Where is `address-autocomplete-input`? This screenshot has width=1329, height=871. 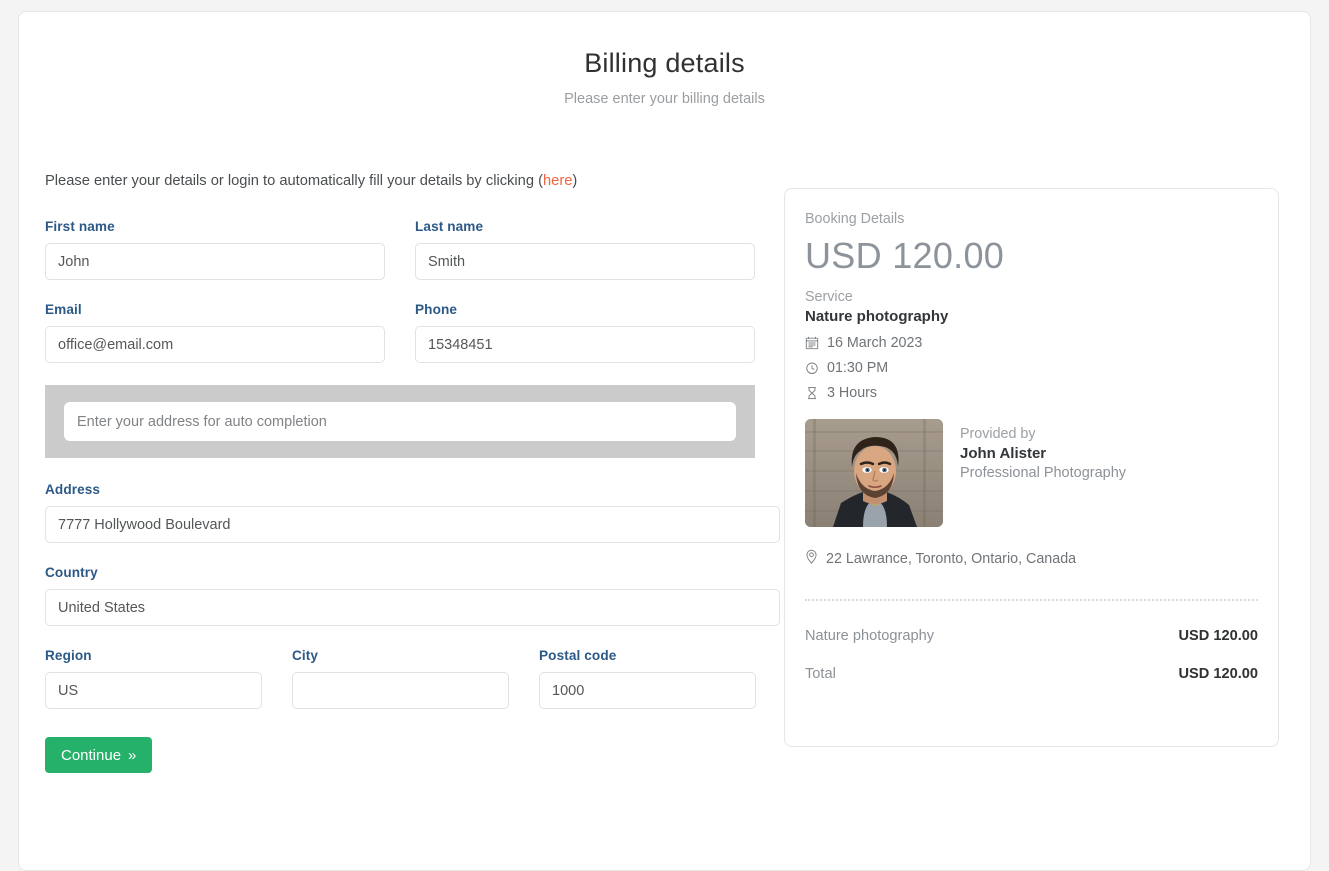
address-autocomplete-input is located at coordinates (400, 422).